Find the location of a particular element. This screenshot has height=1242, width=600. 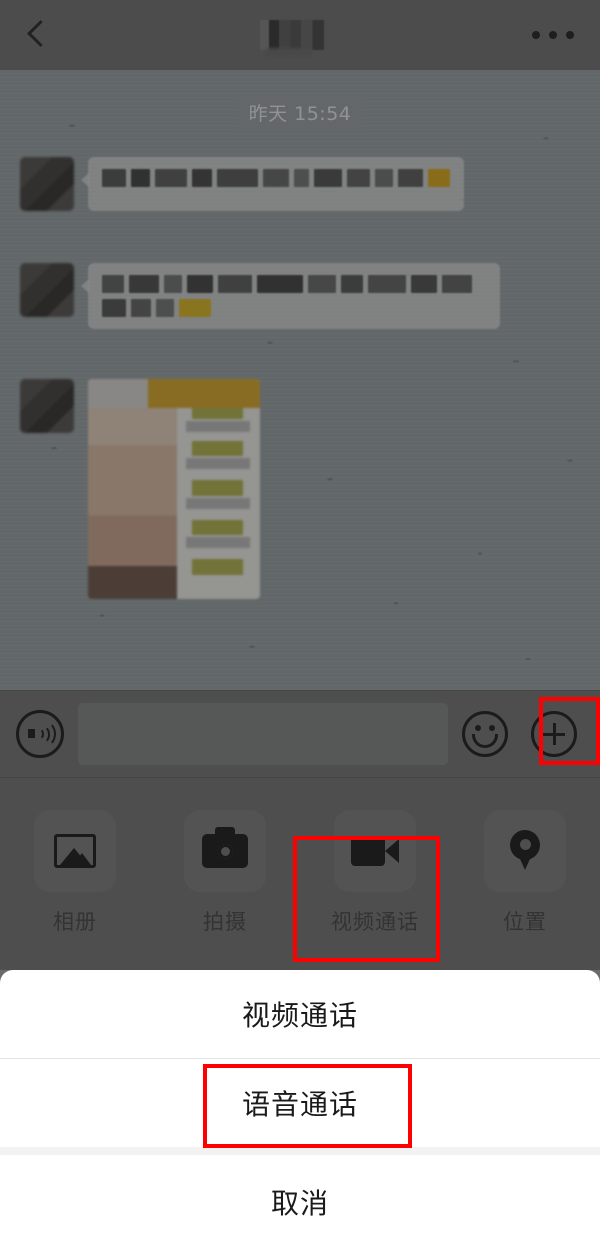

smiley-icon is located at coordinates (485, 734).